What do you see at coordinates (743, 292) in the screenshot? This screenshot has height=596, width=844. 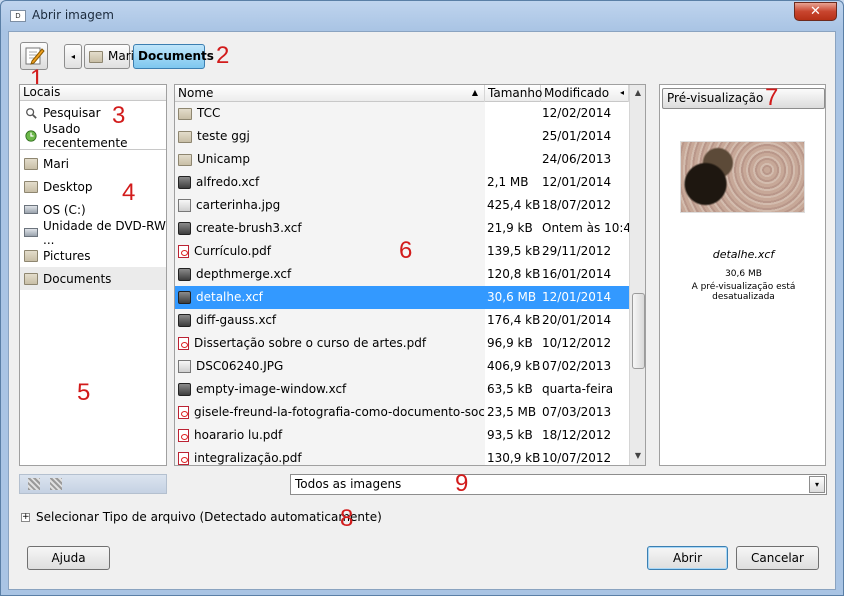 I see `preview-status: A pré-visualização está desatualizada` at bounding box center [743, 292].